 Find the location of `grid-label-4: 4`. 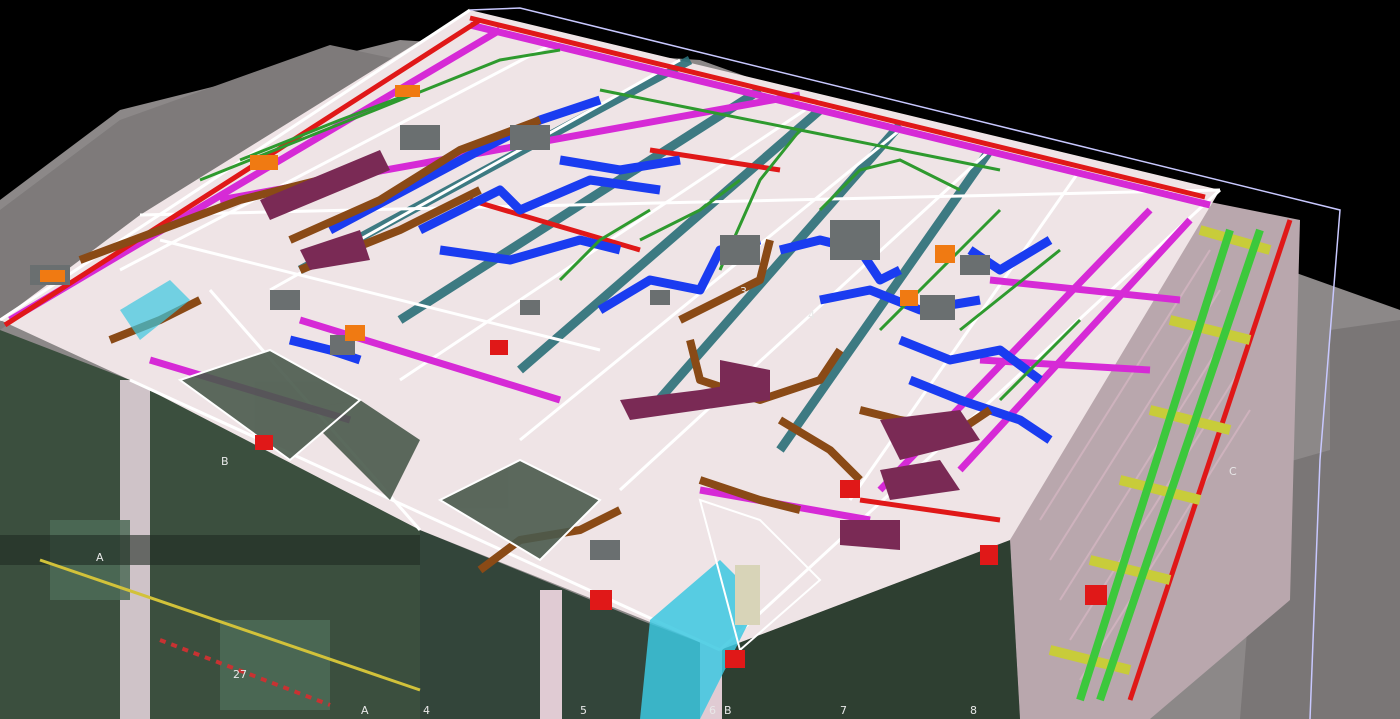

grid-label-4: 4 is located at coordinates (811, 315).